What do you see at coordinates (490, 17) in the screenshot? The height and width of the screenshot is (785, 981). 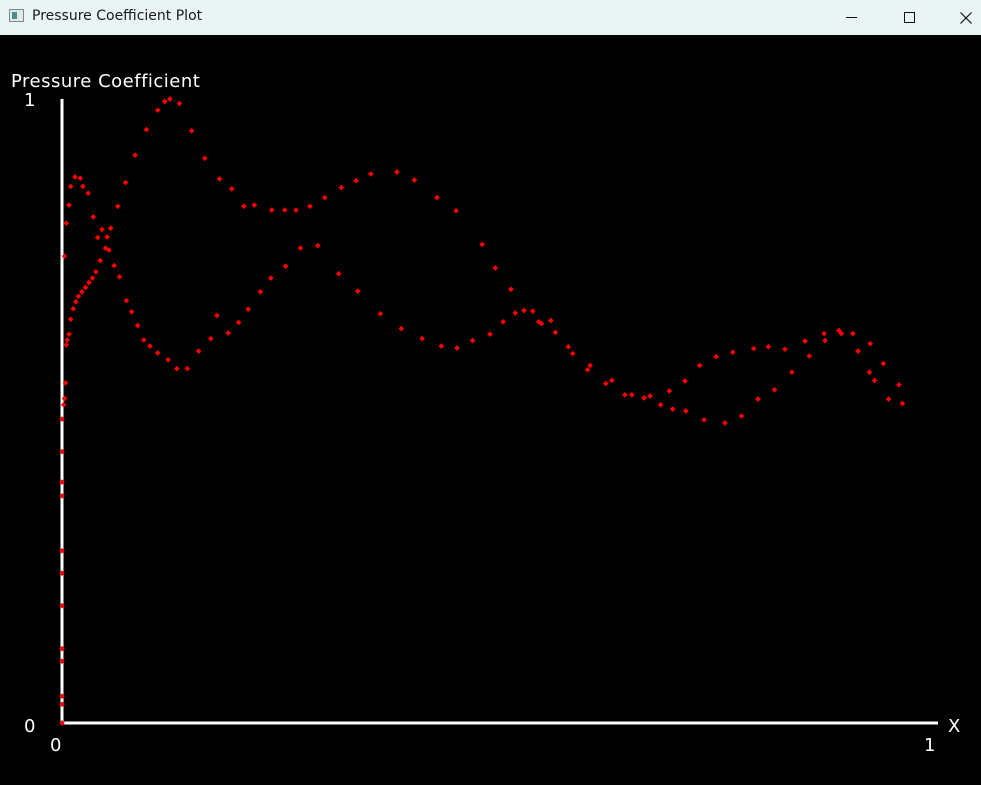 I see `title-bar: Pressure Coefficient Plot` at bounding box center [490, 17].